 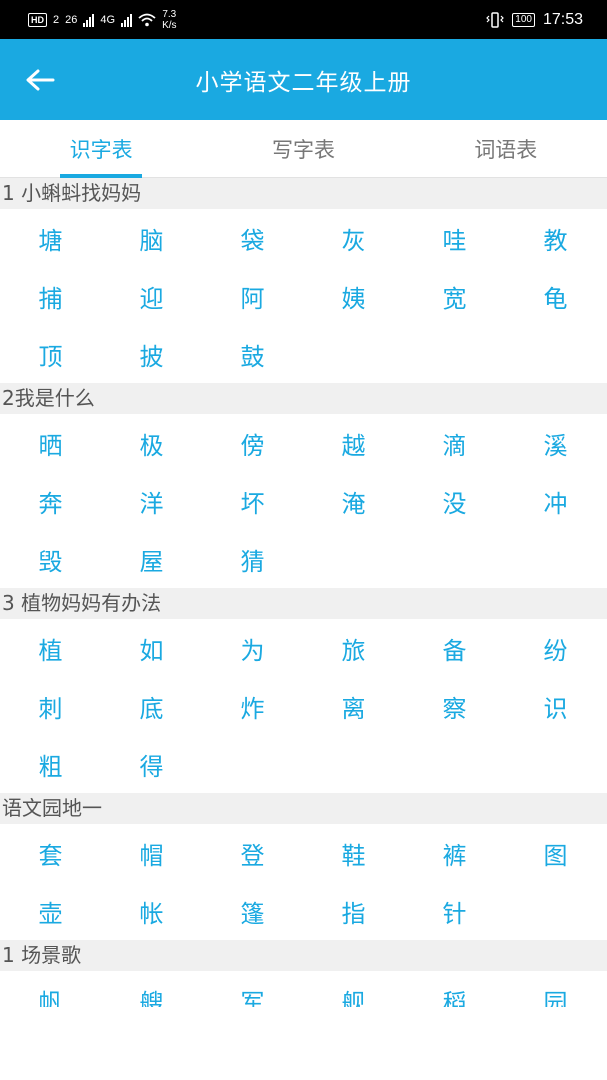 I want to click on character-item: 刺, so click(x=50, y=706).